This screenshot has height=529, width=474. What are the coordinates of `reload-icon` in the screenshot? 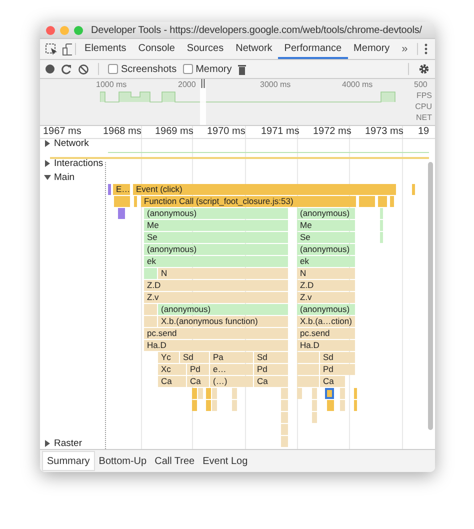 It's located at (66, 69).